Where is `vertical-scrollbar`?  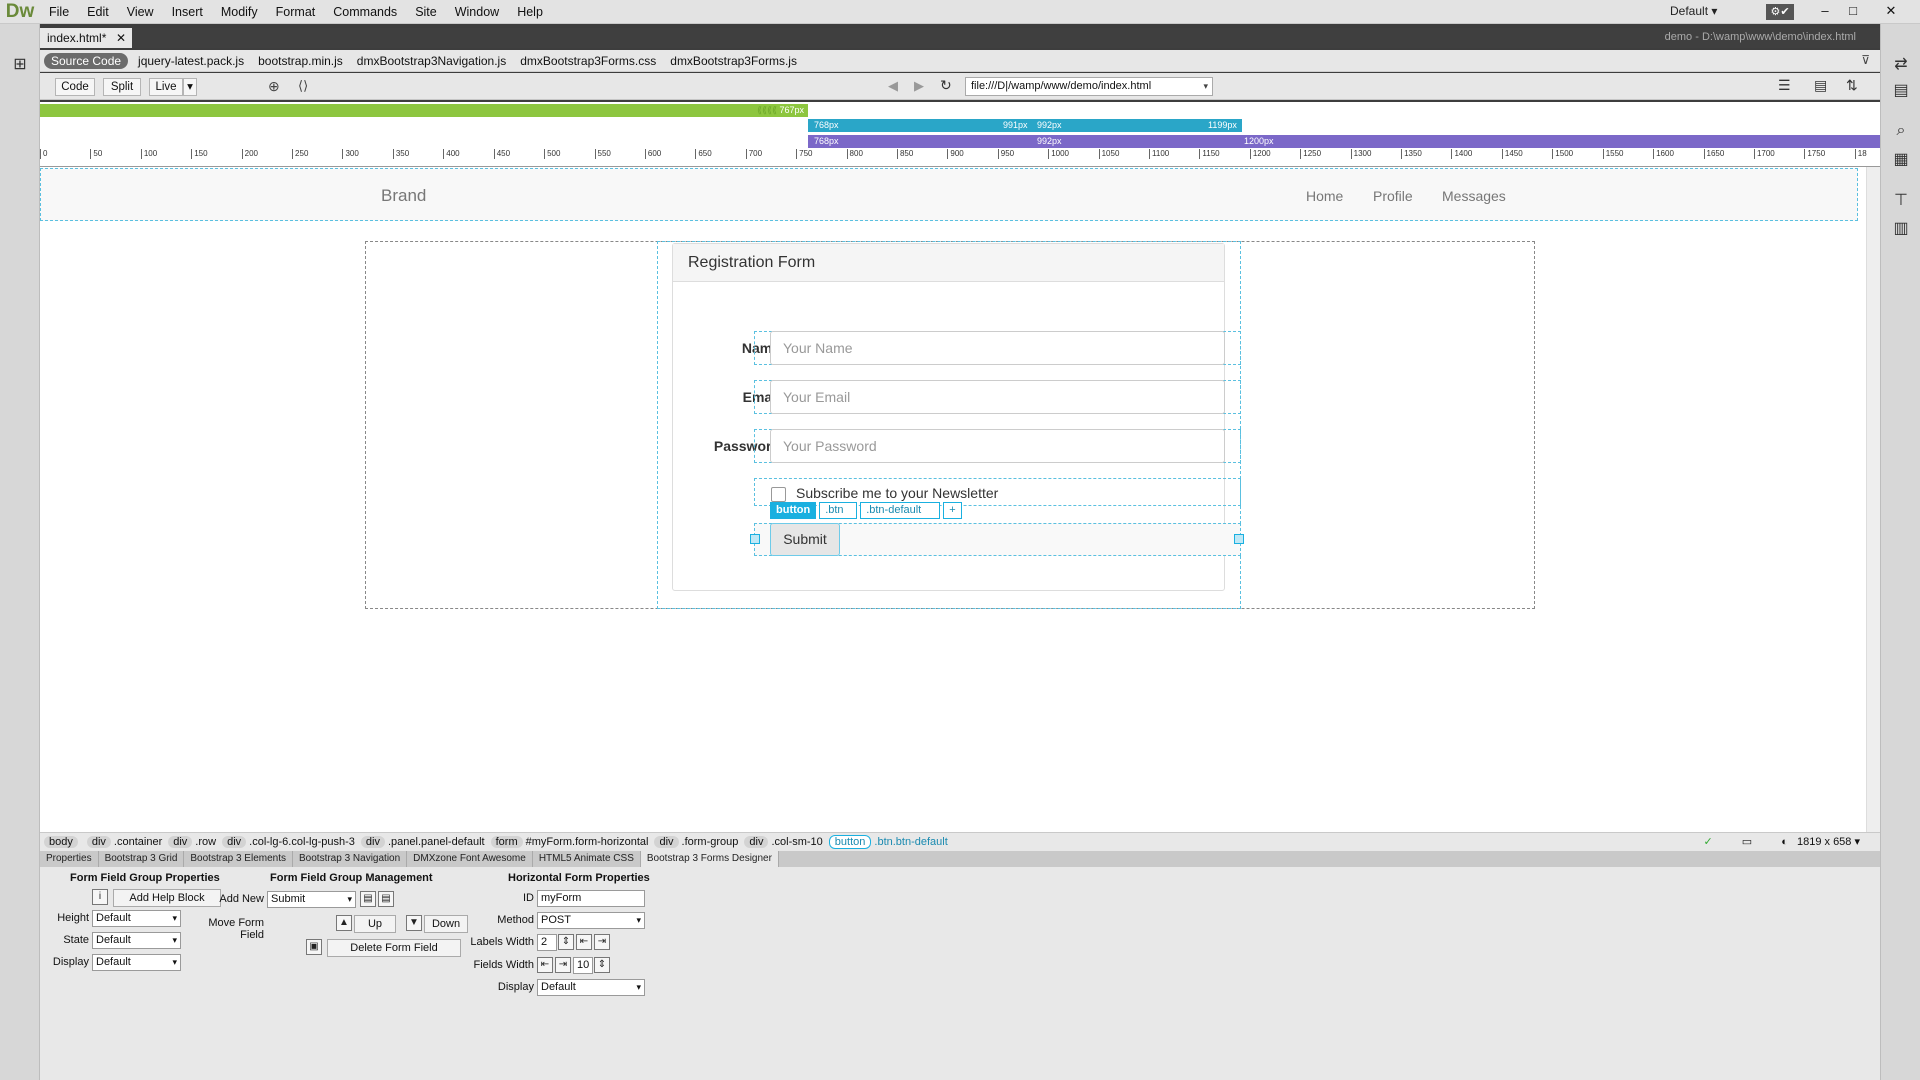 vertical-scrollbar is located at coordinates (1873, 499).